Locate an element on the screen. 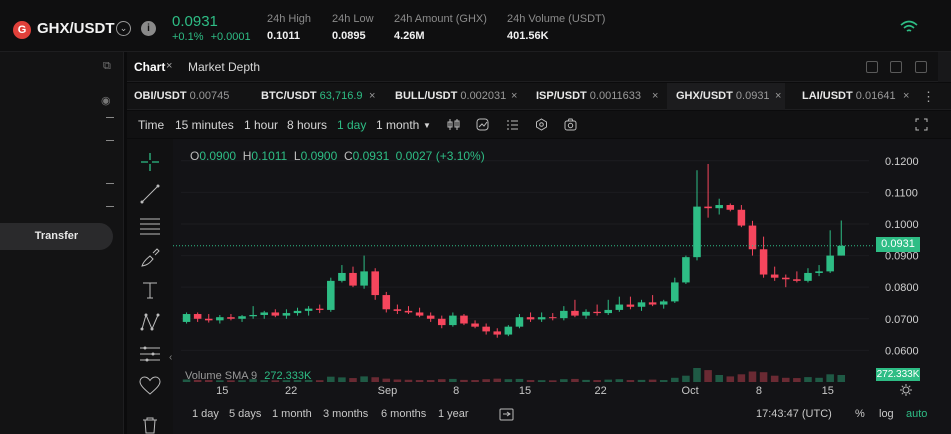 The width and height of the screenshot is (951, 434). volume-value: 272.333K is located at coordinates (288, 376).